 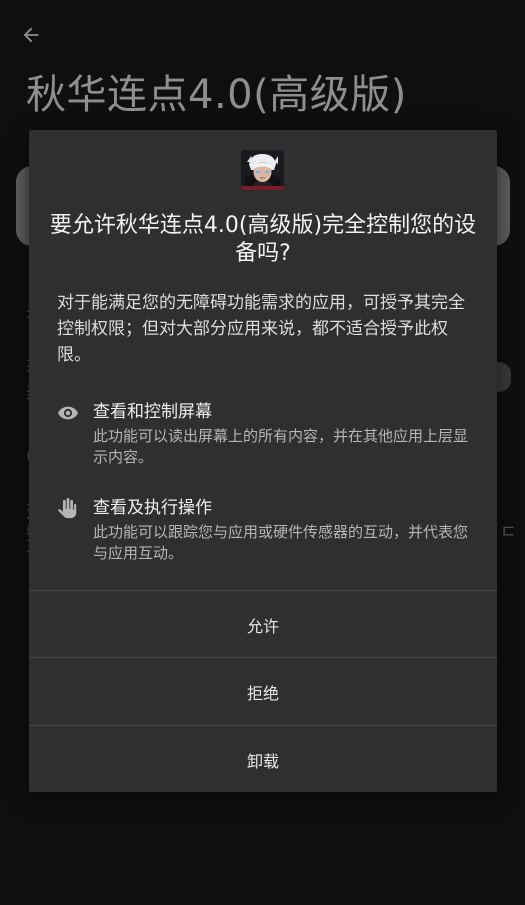 I want to click on dialog-title: 要允许秋华连点4.0(高级版)完全控制您的设备吗?, so click(x=263, y=239).